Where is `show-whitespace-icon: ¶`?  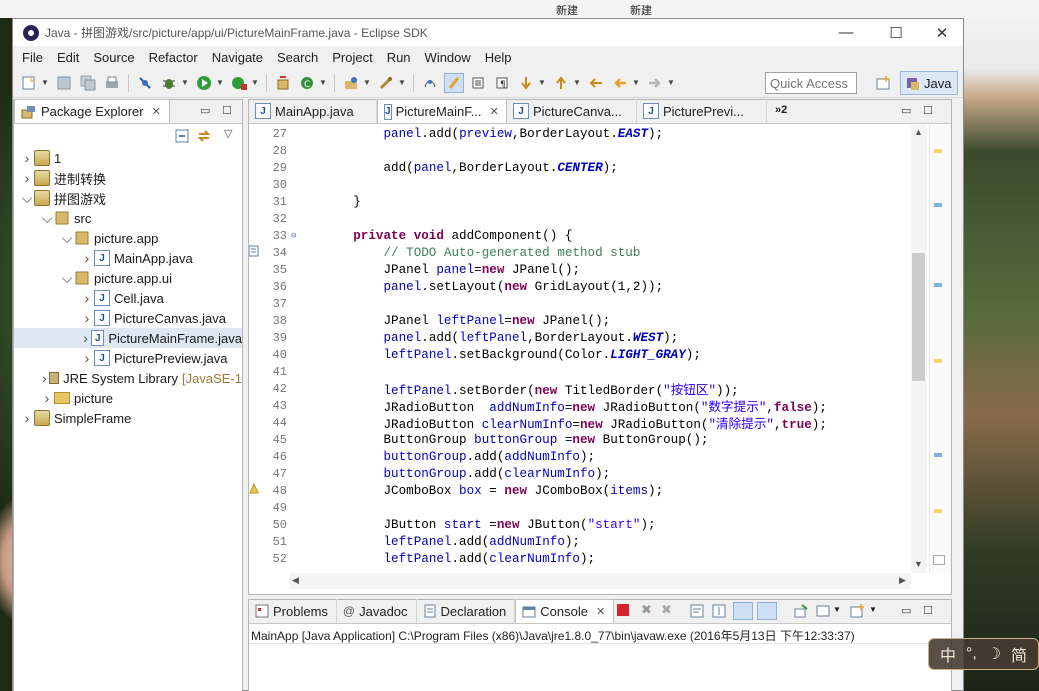
show-whitespace-icon: ¶ is located at coordinates (502, 83).